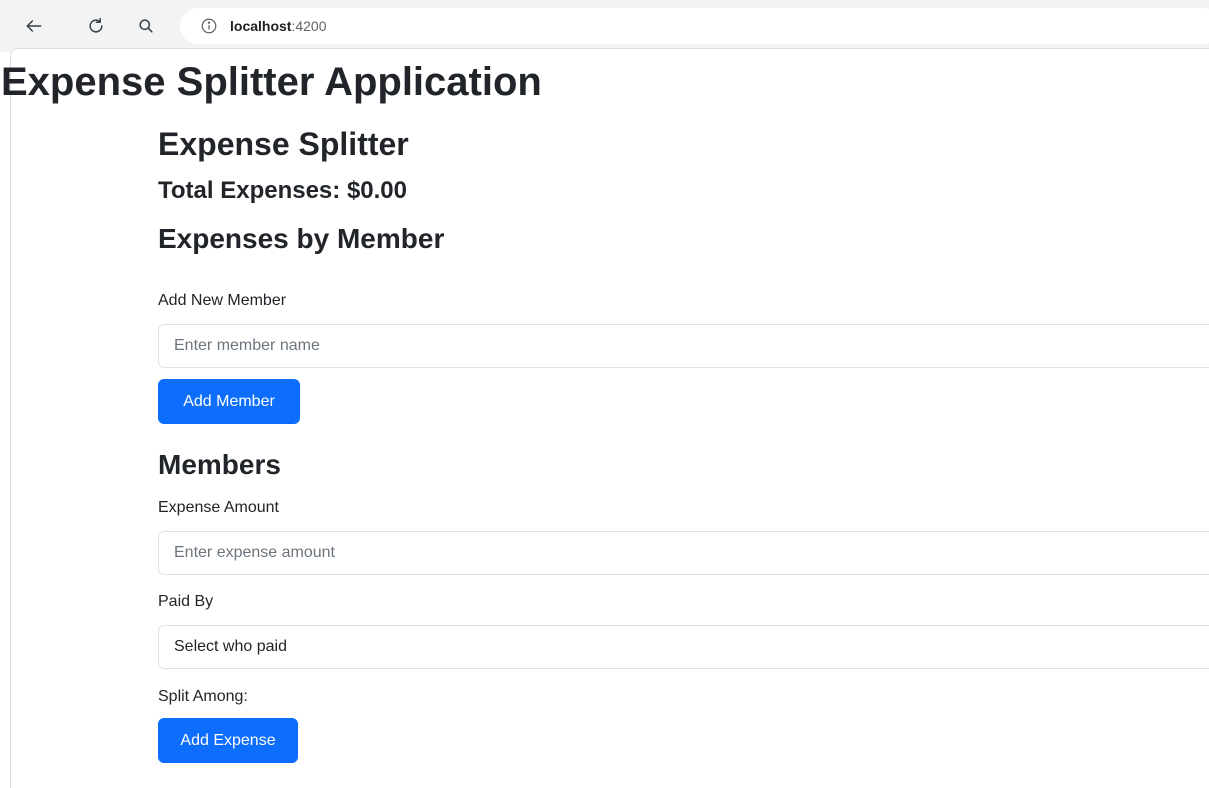  I want to click on add-expense-button: Add Expense, so click(228, 740).